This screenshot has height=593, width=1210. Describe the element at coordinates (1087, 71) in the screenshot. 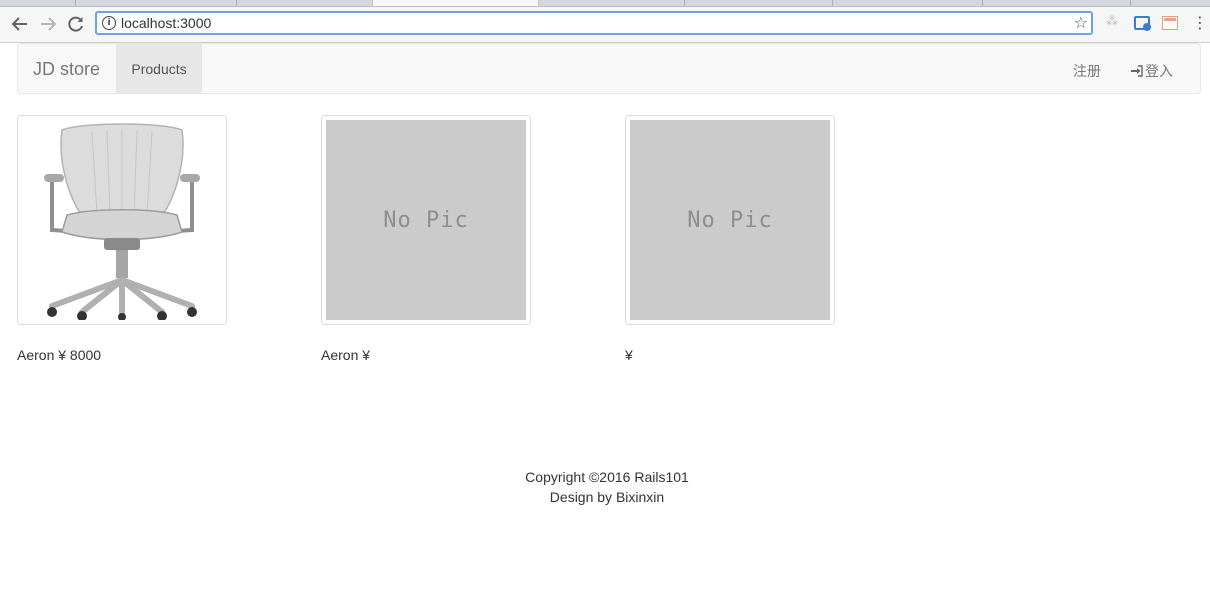

I see `register-link: 注册` at that location.